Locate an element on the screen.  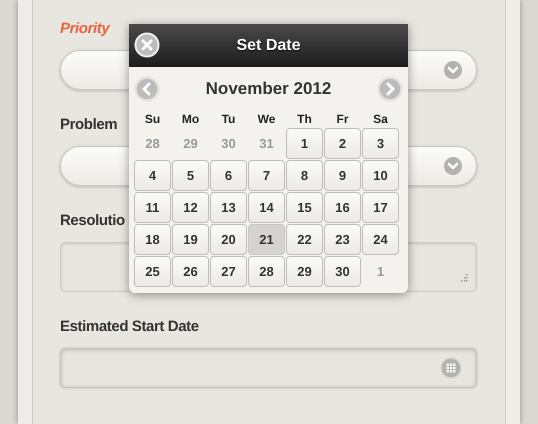
calendar-day: 5 is located at coordinates (190, 175).